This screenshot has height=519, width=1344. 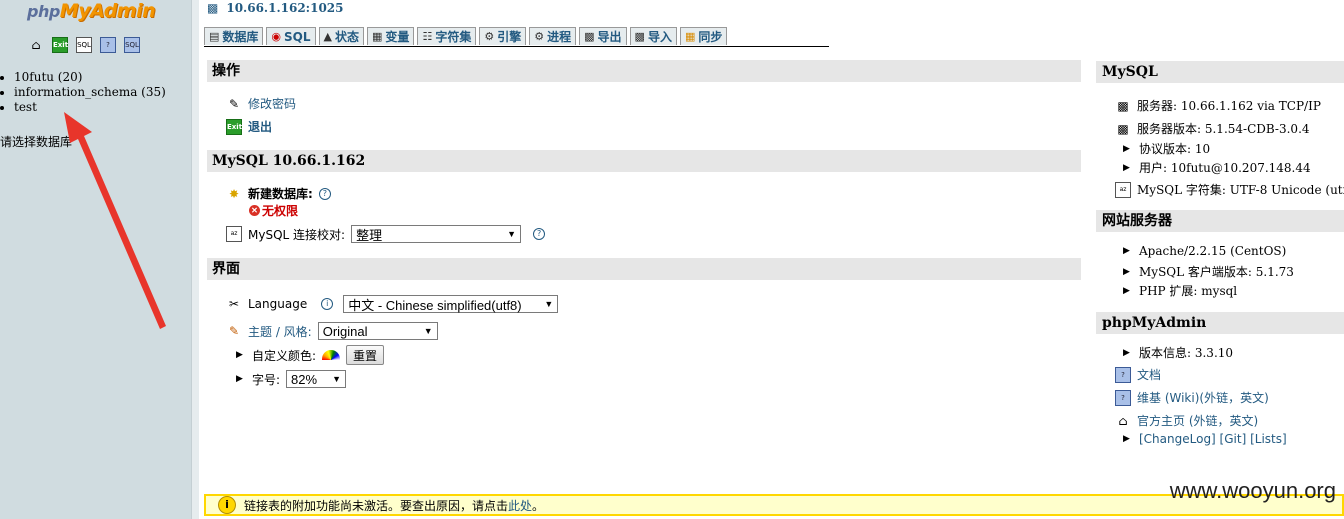 What do you see at coordinates (1220, 72) in the screenshot?
I see `mysql-info-header: MySQL` at bounding box center [1220, 72].